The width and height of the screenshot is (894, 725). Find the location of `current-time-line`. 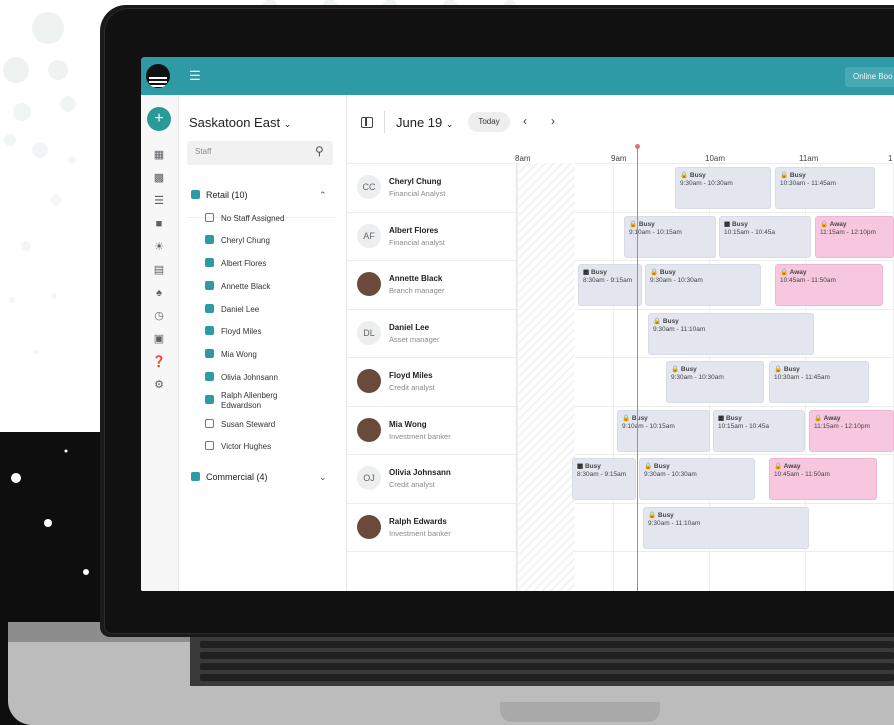

current-time-line is located at coordinates (637, 369).